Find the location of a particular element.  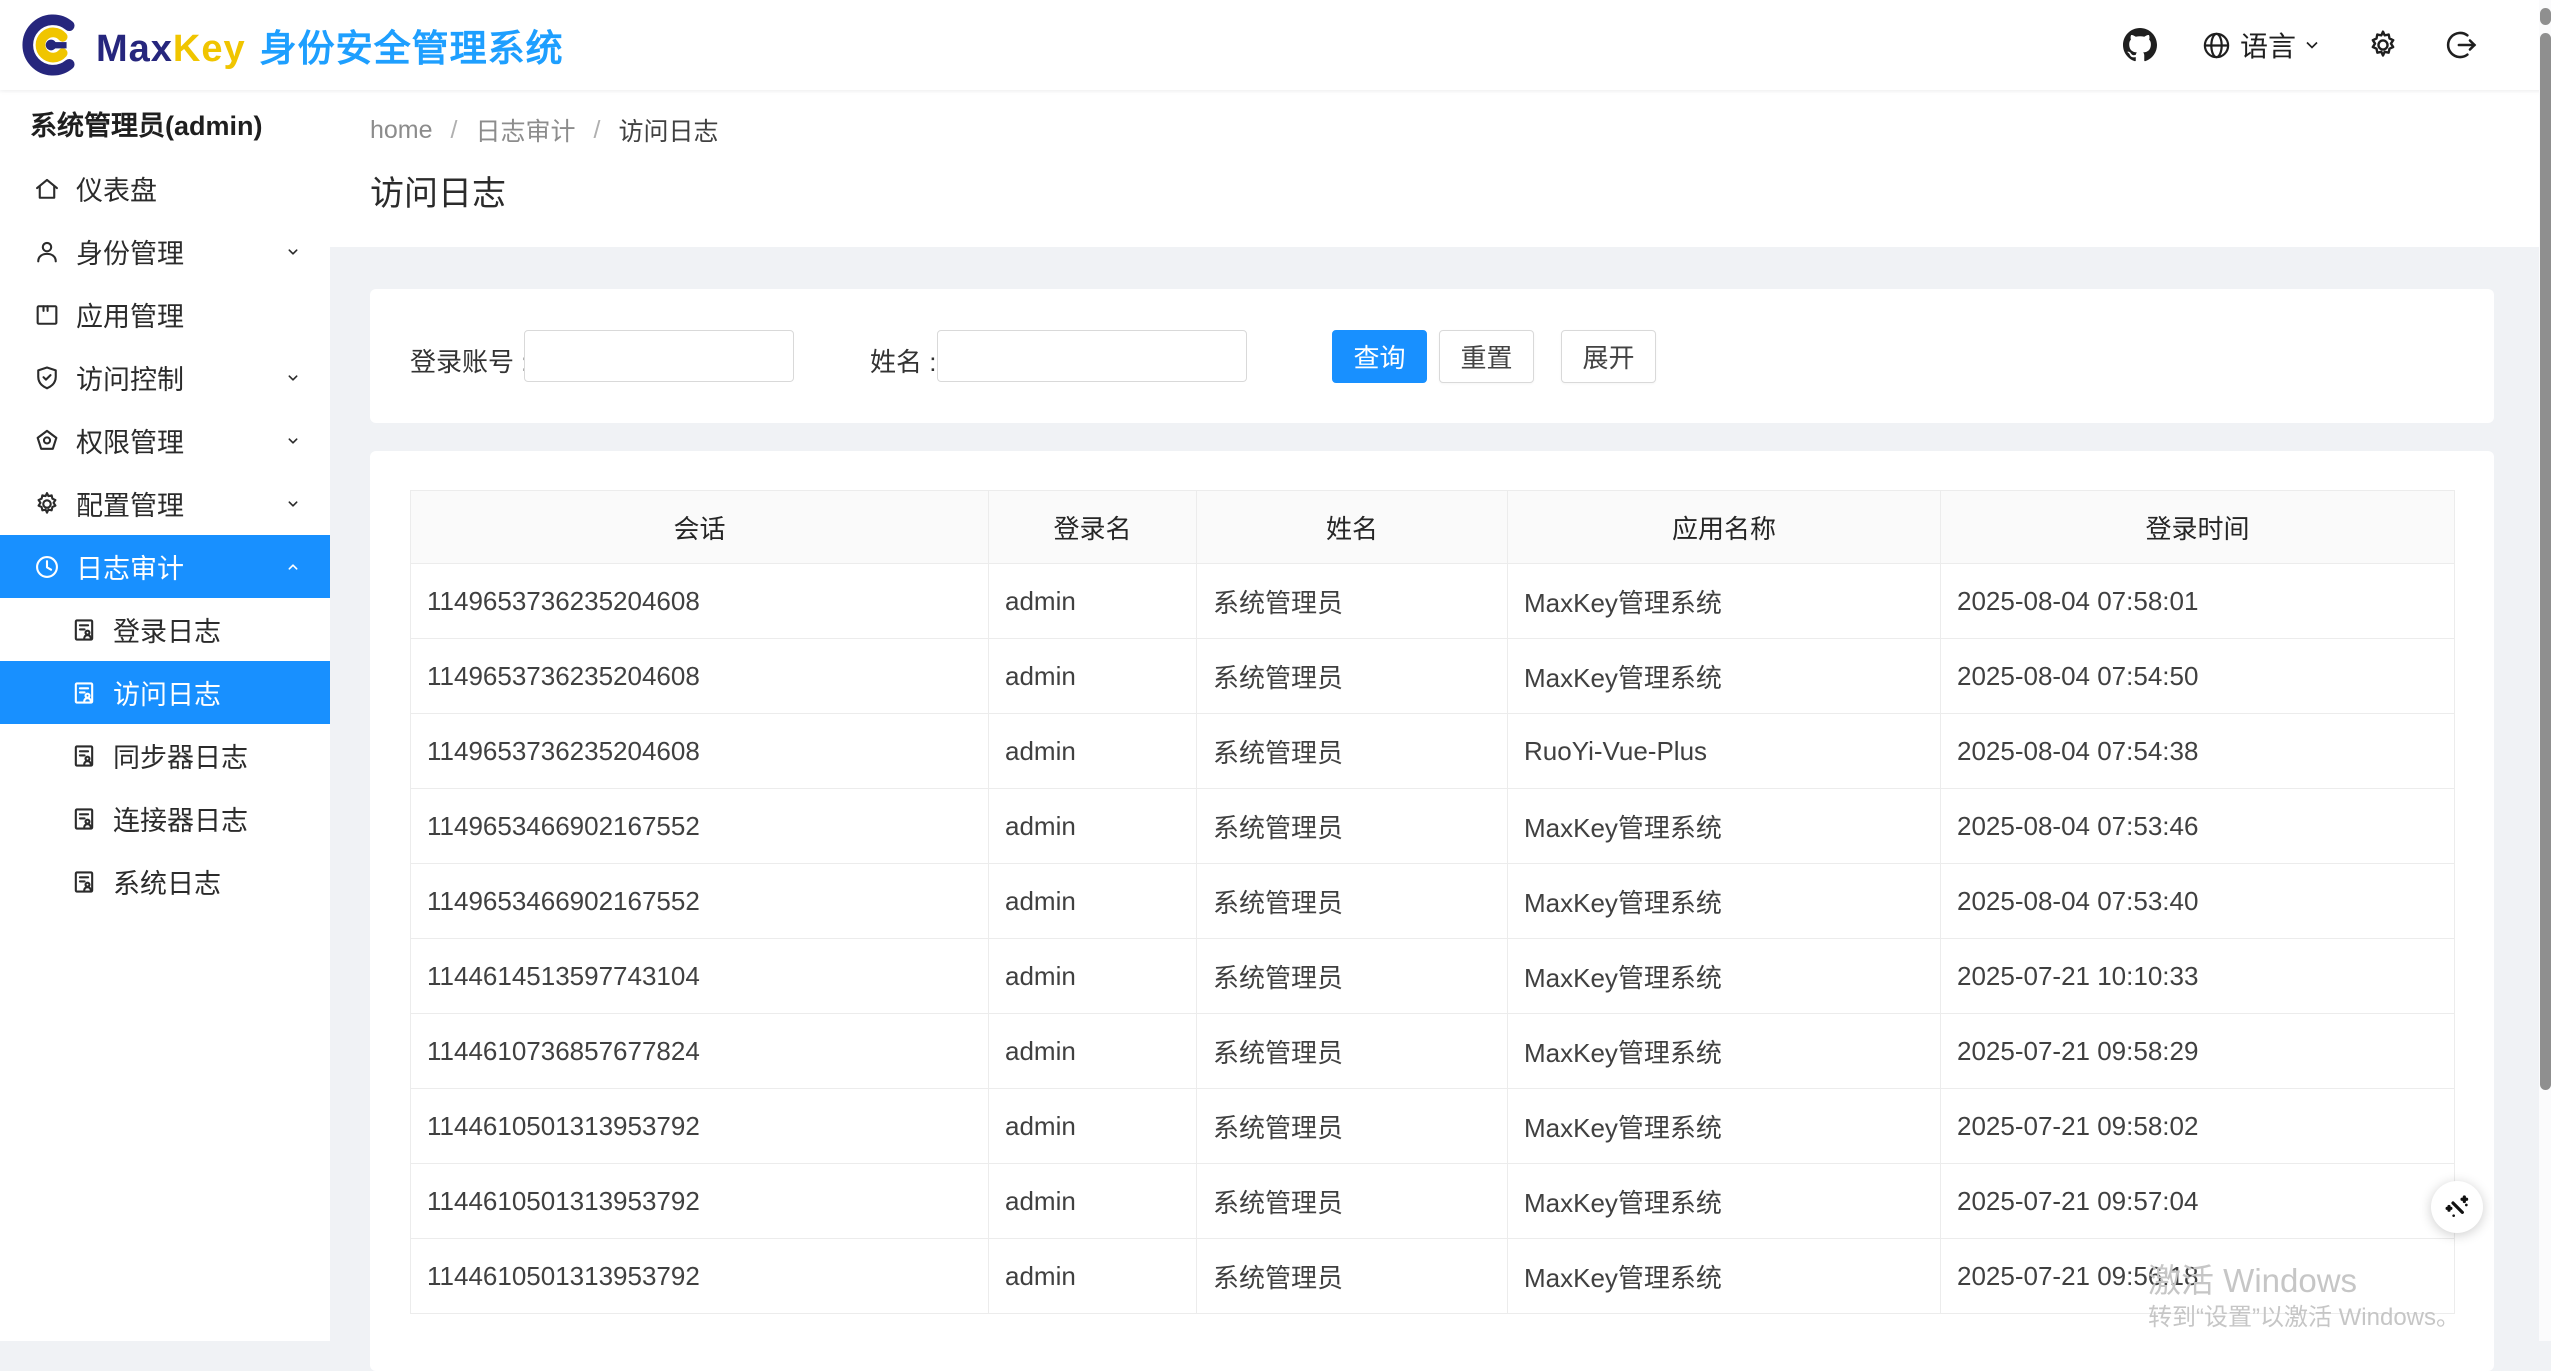

cell-login-time: 2025-08-04 07:58:01 is located at coordinates (2197, 601).